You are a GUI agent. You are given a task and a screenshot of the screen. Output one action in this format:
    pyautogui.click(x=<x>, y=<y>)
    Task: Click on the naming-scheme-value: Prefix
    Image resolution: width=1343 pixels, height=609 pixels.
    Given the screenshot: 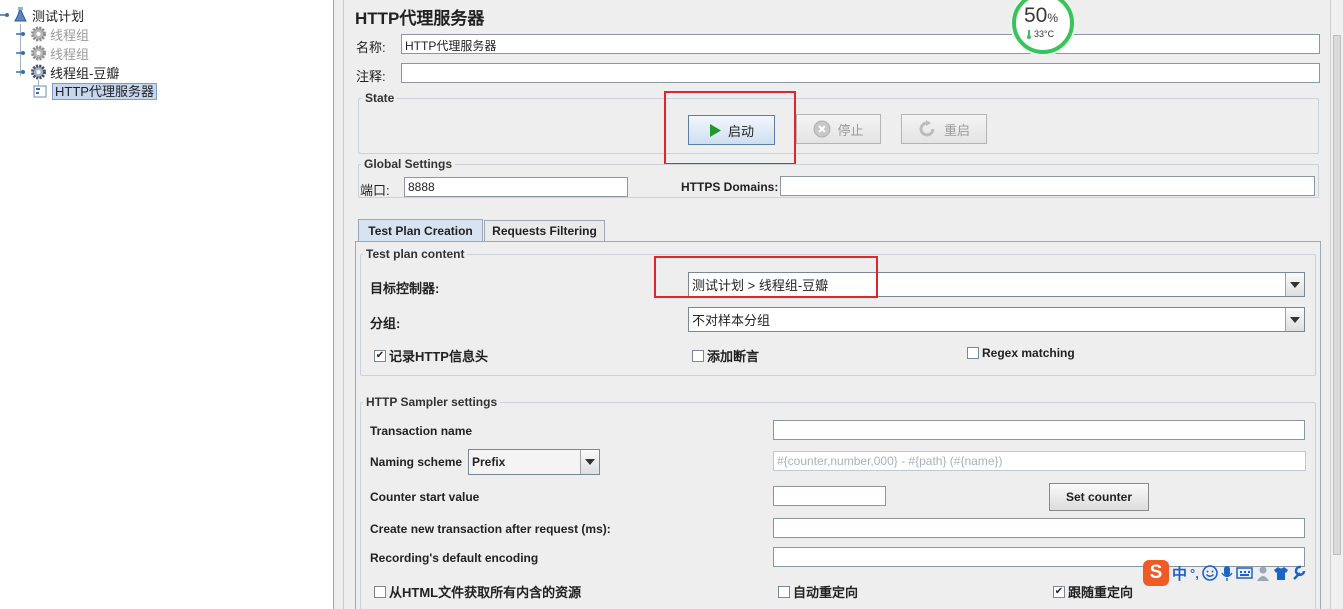 What is the action you would take?
    pyautogui.click(x=489, y=462)
    